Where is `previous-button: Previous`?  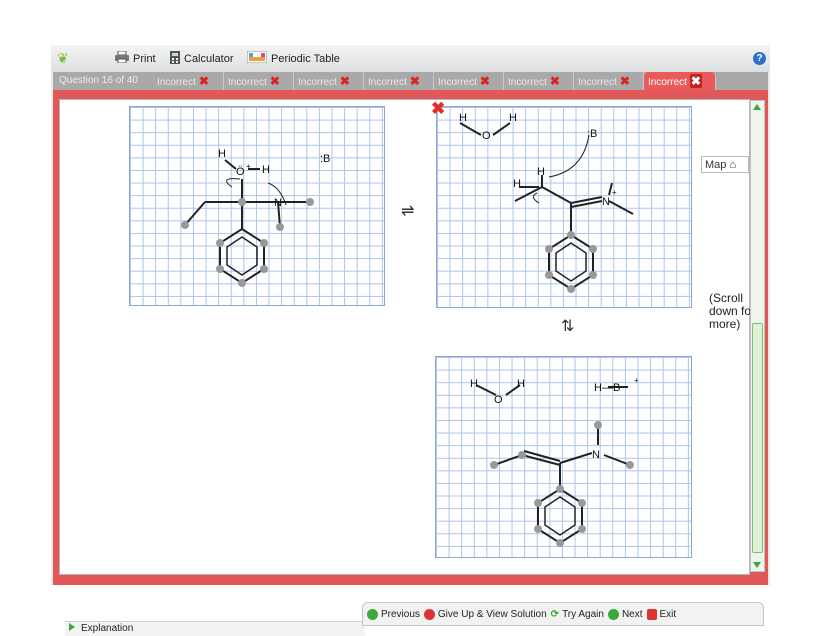 previous-button: Previous is located at coordinates (393, 614).